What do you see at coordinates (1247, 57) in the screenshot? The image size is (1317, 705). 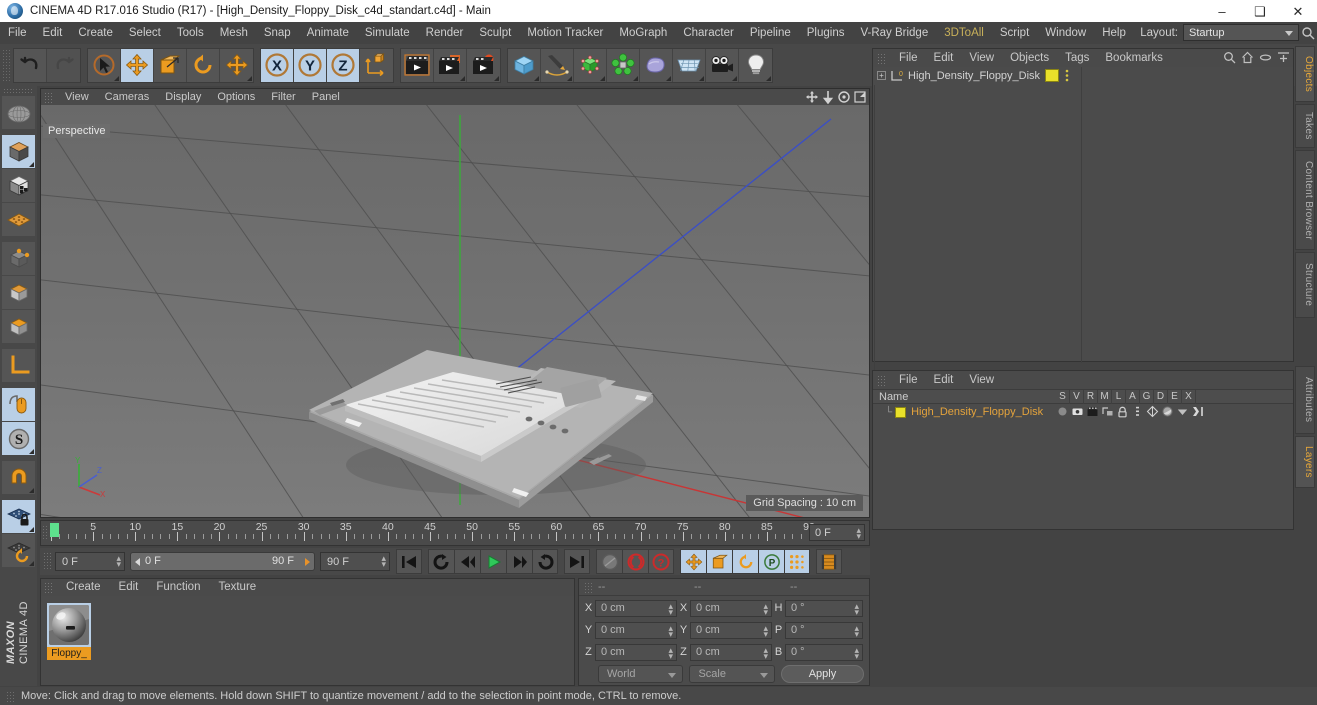 I see `home-icon` at bounding box center [1247, 57].